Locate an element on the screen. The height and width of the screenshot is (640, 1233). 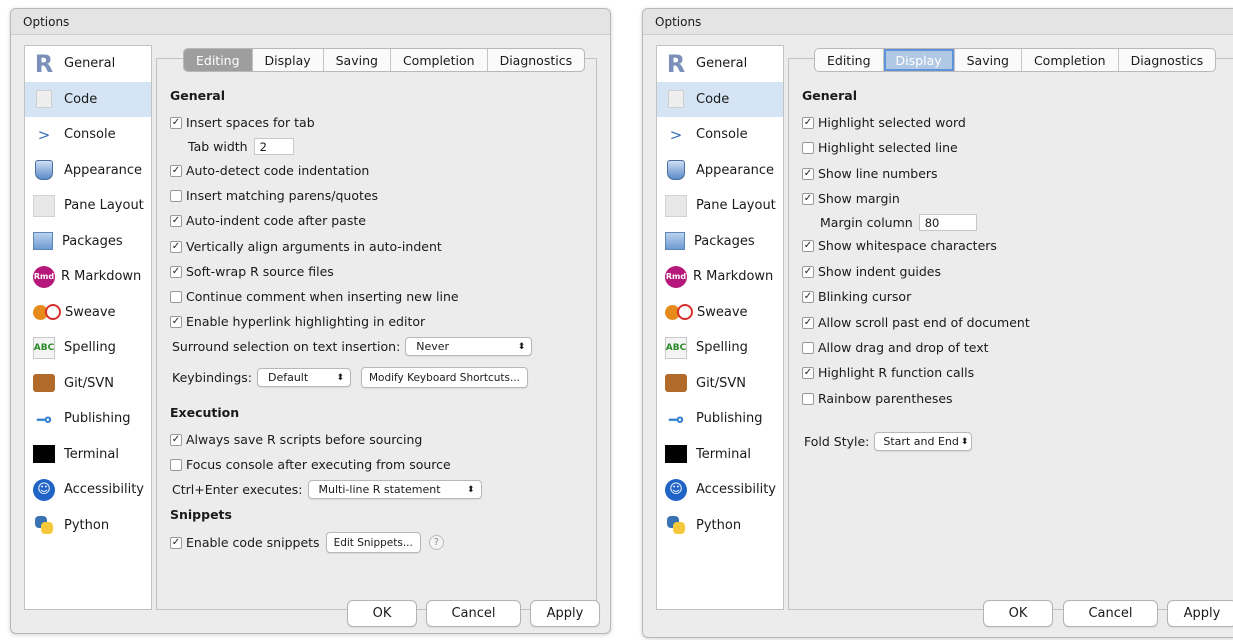
ctrl-enter-select: Multi-line R statement ⬍ is located at coordinates (394, 489).